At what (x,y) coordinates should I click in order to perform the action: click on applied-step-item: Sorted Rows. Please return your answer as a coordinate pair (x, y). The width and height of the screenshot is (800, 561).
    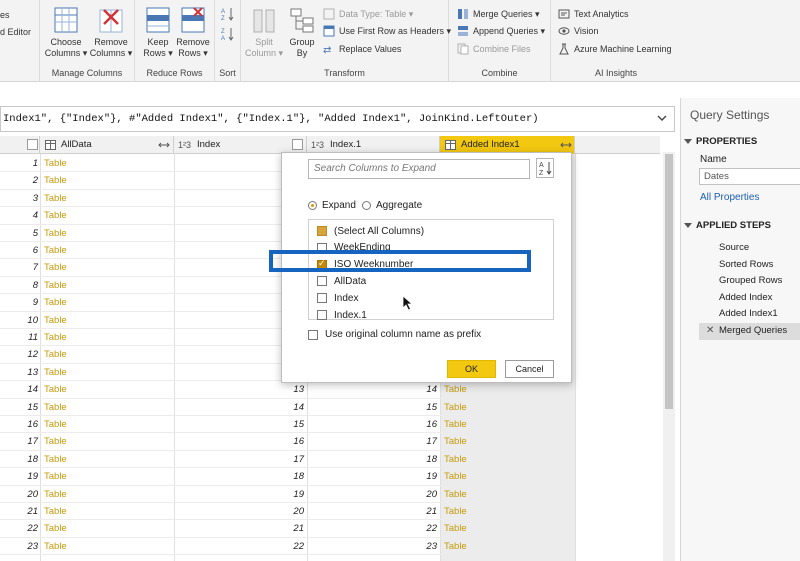
    Looking at the image, I should click on (749, 265).